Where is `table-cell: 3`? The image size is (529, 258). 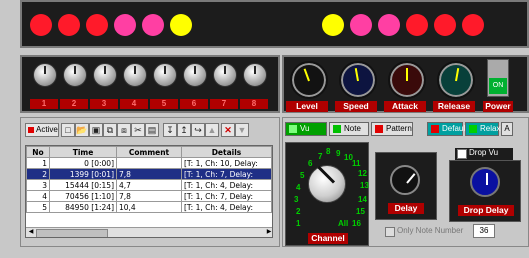 table-cell: 3 is located at coordinates (38, 185).